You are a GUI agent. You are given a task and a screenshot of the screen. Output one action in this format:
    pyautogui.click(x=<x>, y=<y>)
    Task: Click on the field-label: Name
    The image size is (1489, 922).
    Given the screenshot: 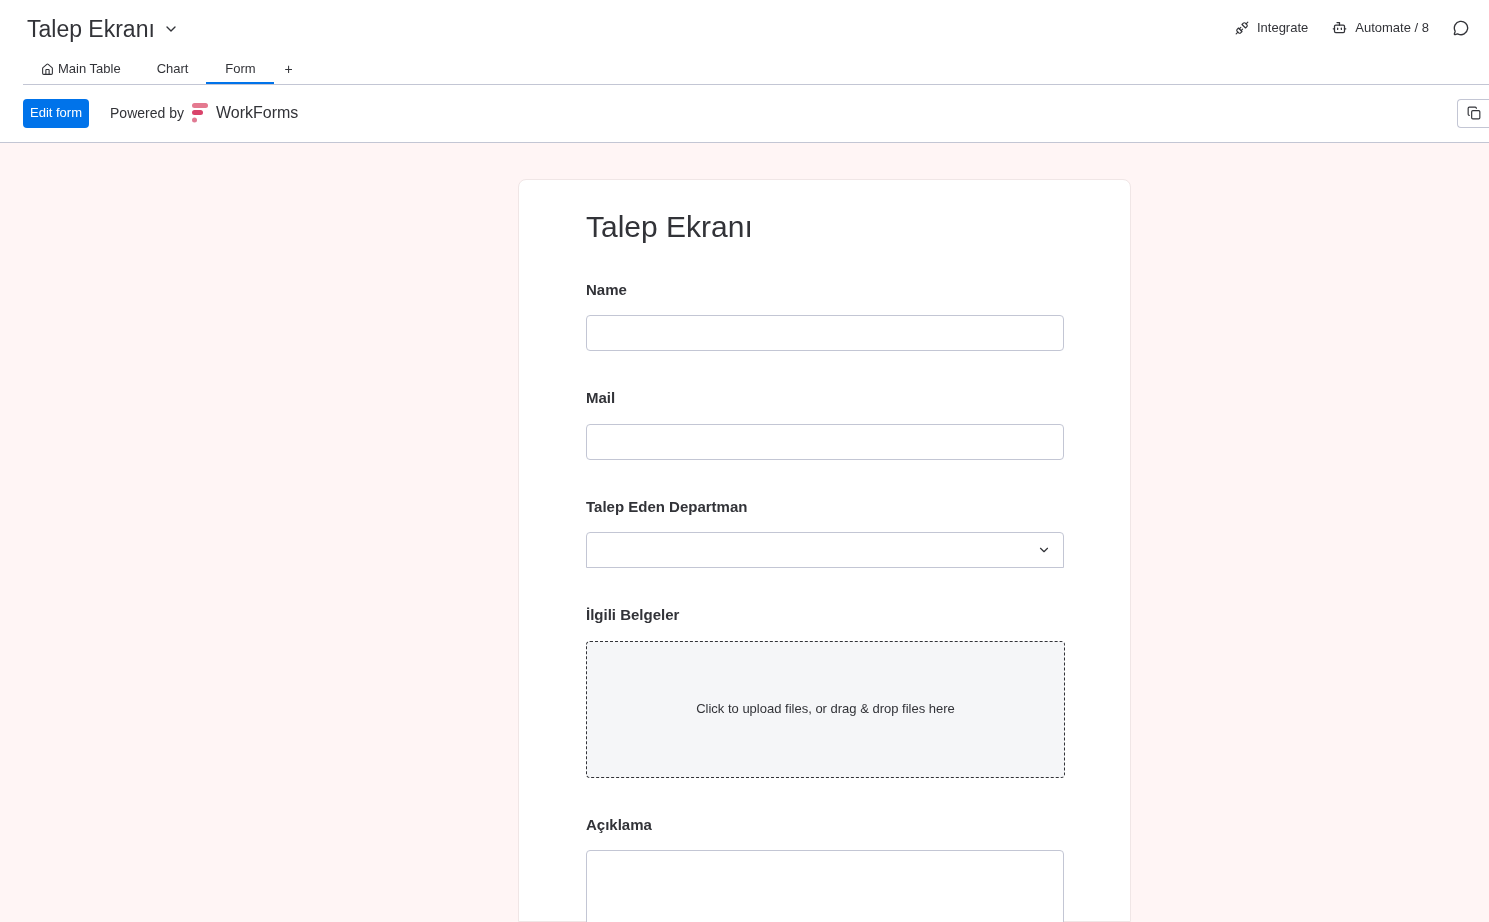 What is the action you would take?
    pyautogui.click(x=607, y=289)
    